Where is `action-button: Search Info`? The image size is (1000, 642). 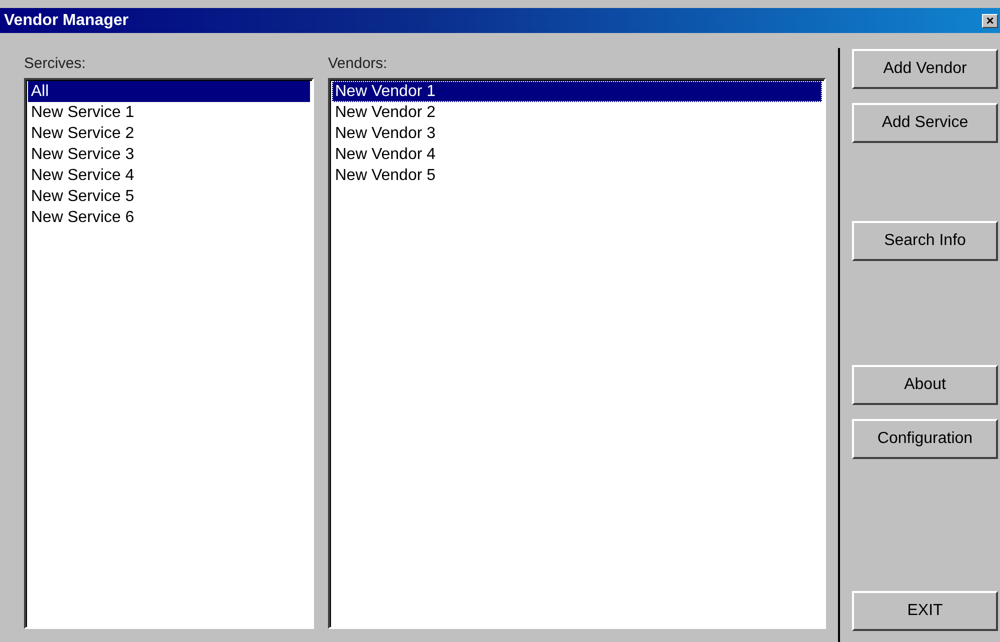
action-button: Search Info is located at coordinates (925, 241).